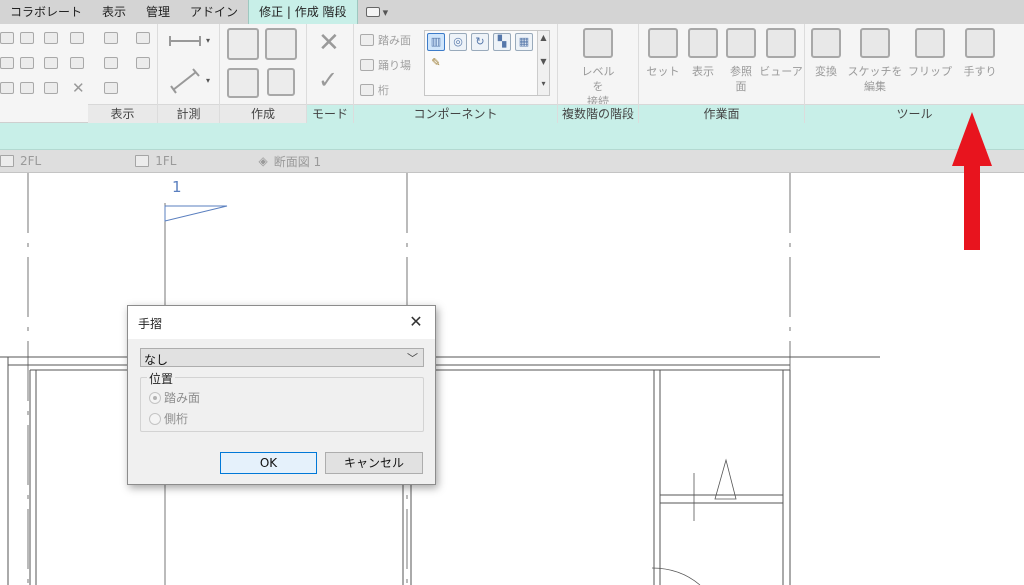 The image size is (1024, 585). I want to click on reference-label-line1: 参照, so click(741, 71).